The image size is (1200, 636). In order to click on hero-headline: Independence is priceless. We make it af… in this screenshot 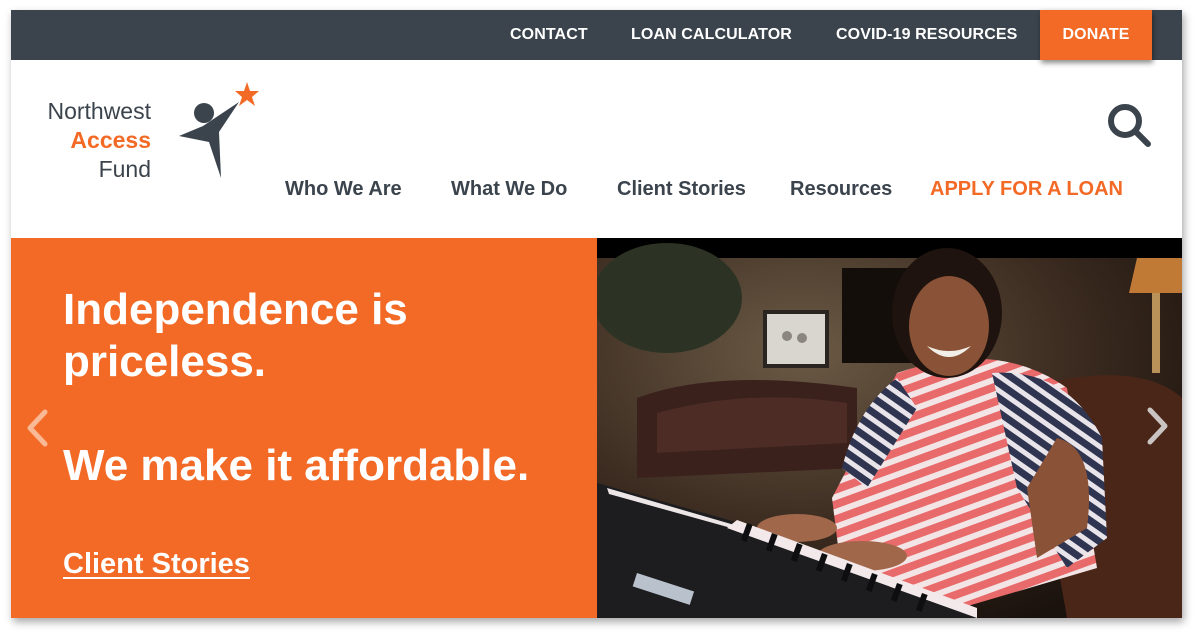, I will do `click(313, 388)`.